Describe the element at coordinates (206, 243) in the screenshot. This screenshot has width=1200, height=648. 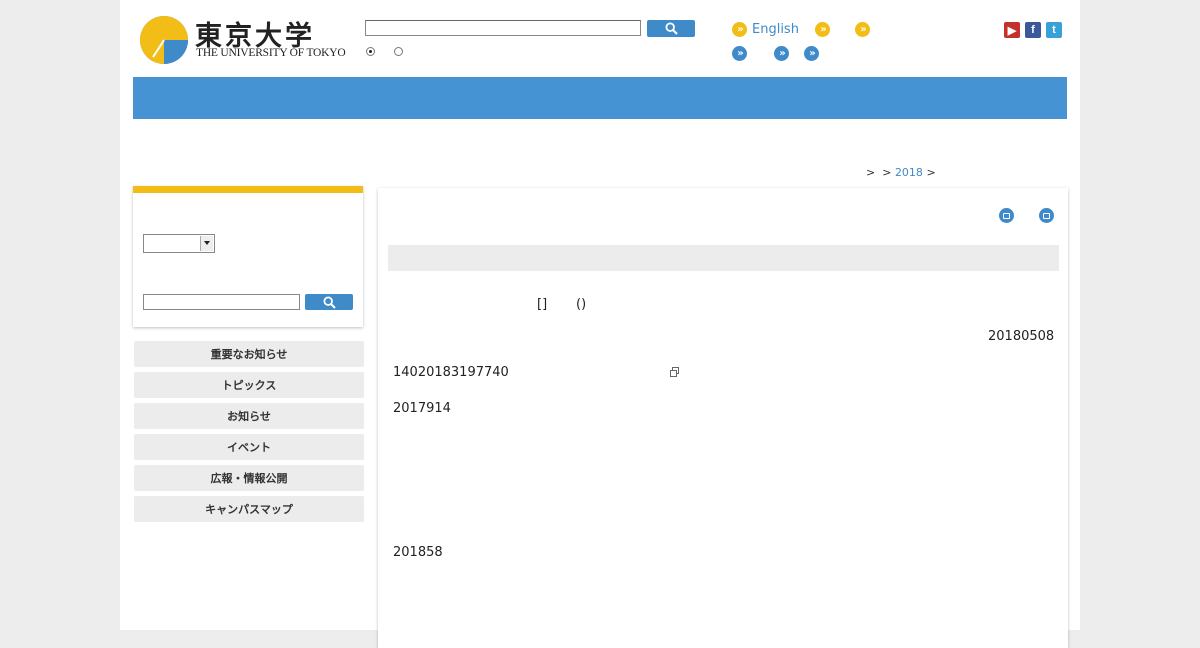
I see `chevron-down-icon` at that location.